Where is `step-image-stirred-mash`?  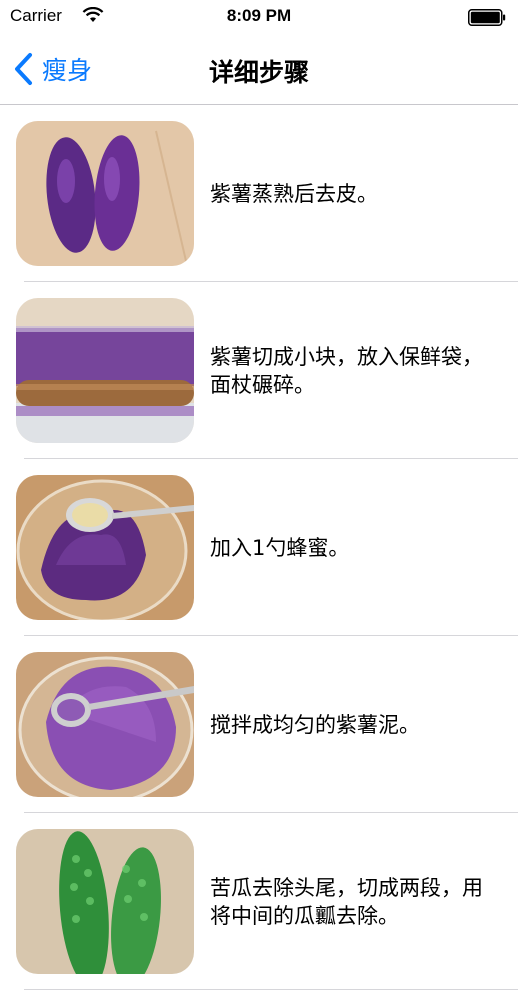 step-image-stirred-mash is located at coordinates (105, 724).